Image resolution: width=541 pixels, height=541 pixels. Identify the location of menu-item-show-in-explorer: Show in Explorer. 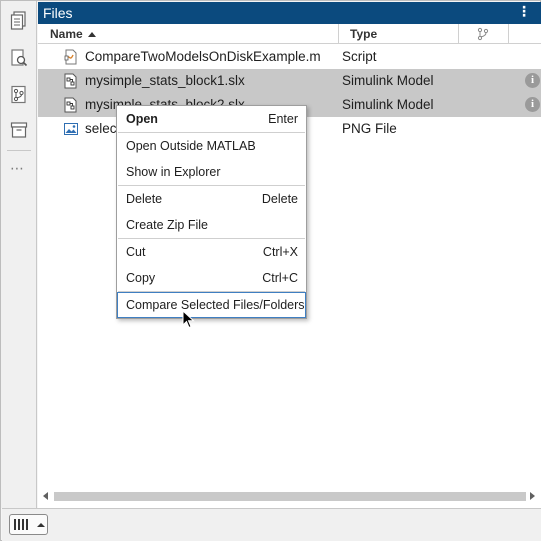
(211, 172).